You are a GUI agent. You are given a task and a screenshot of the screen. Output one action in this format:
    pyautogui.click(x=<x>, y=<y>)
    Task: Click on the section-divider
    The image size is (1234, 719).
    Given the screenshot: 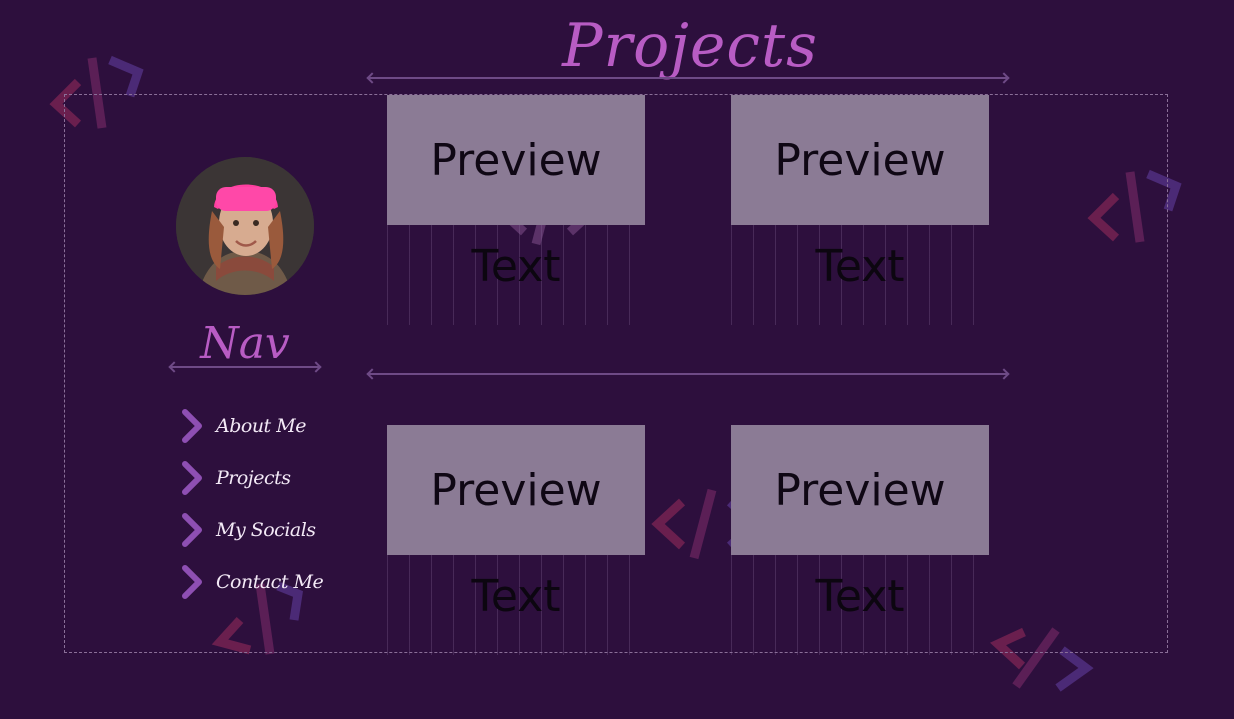 What is the action you would take?
    pyautogui.click(x=688, y=374)
    